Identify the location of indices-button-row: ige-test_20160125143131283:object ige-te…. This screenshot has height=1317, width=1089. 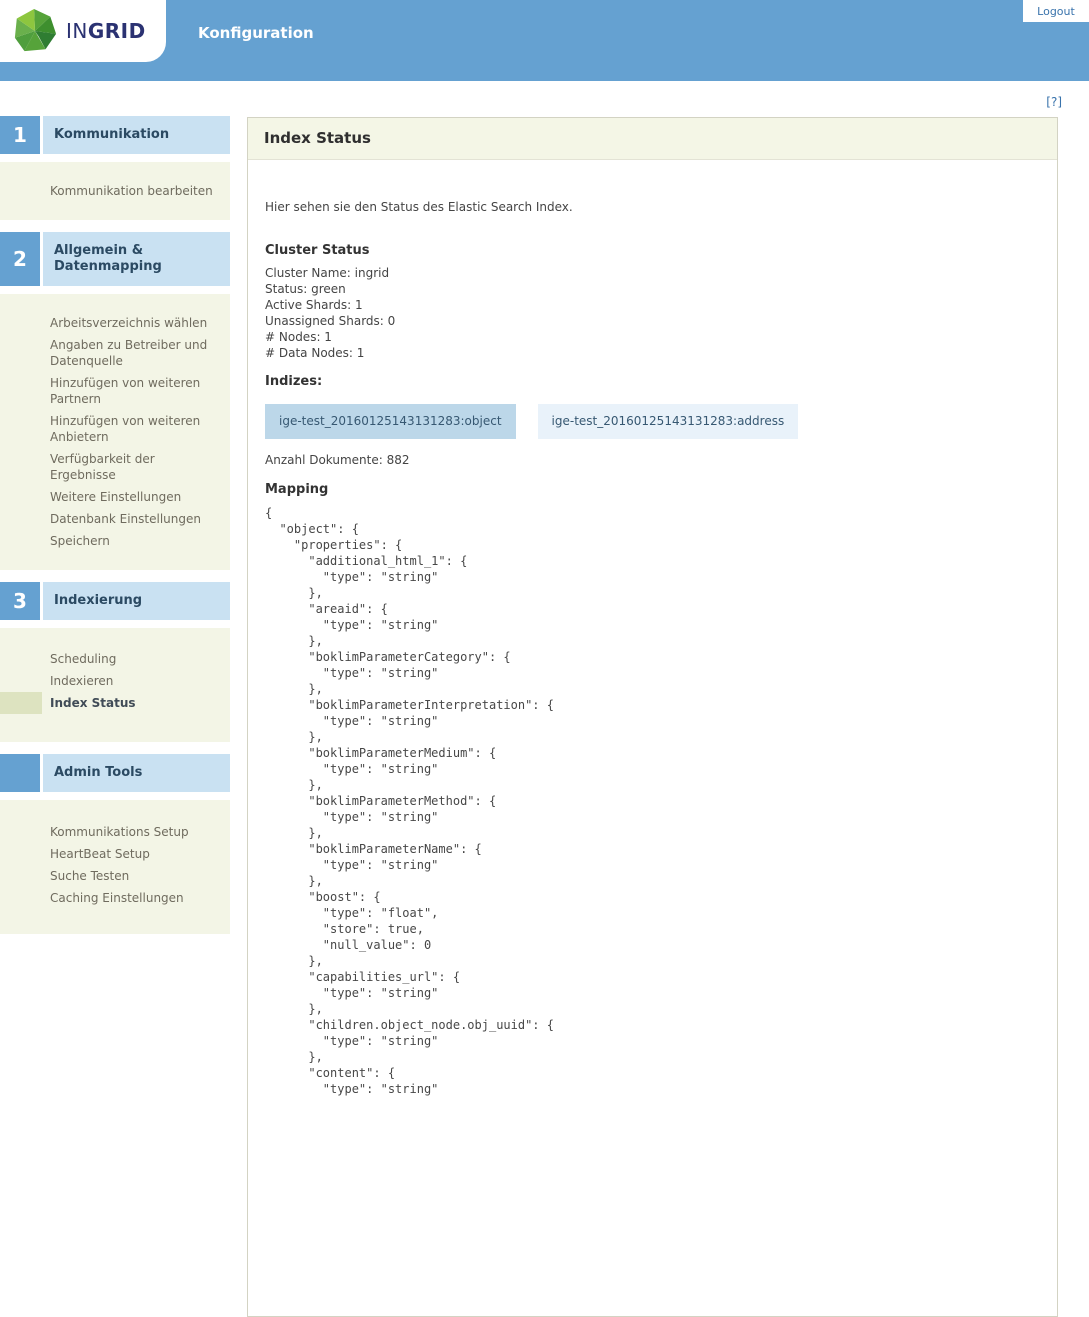
(652, 421).